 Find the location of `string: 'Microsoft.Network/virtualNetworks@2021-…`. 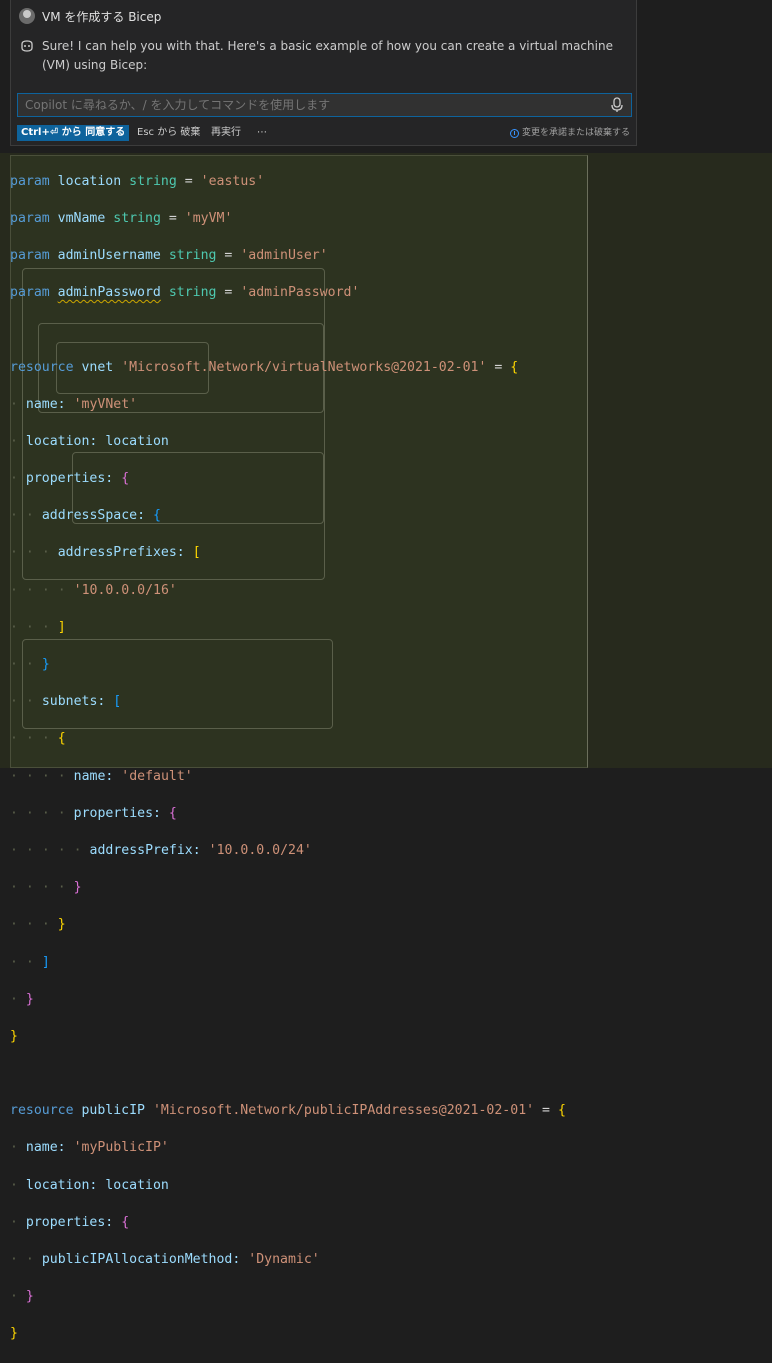

string: 'Microsoft.Network/virtualNetworks@2021-… is located at coordinates (304, 367).